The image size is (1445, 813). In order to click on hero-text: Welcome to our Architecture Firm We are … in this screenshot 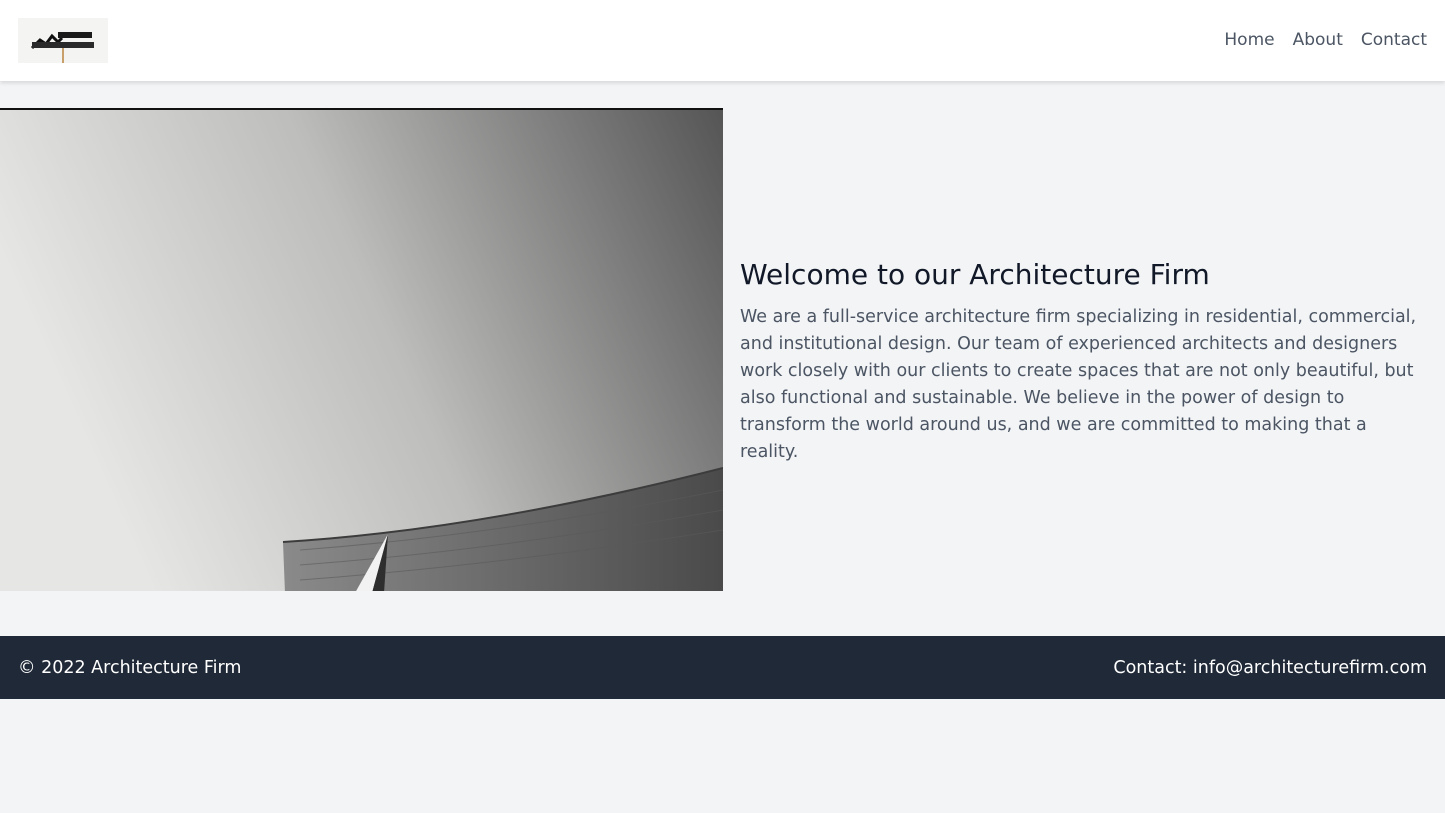, I will do `click(1082, 361)`.